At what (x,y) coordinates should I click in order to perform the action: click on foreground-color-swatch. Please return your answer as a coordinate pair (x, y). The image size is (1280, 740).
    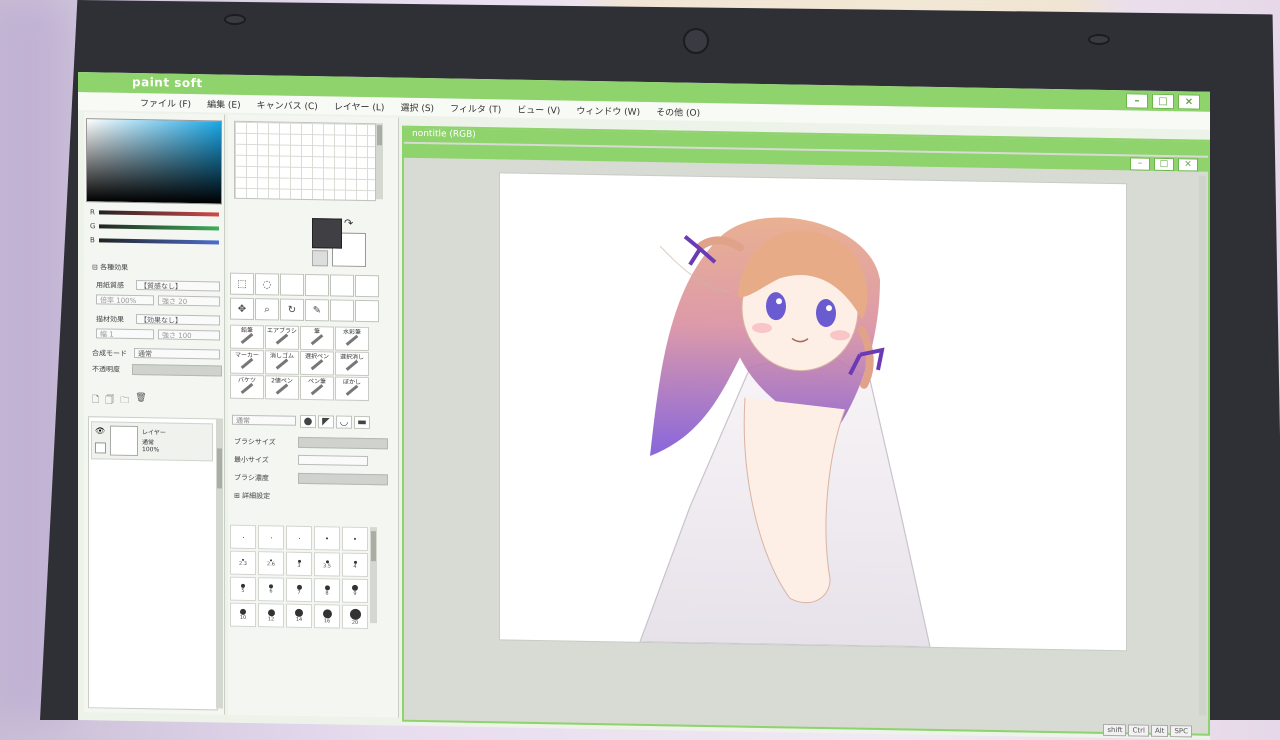
    Looking at the image, I should click on (327, 233).